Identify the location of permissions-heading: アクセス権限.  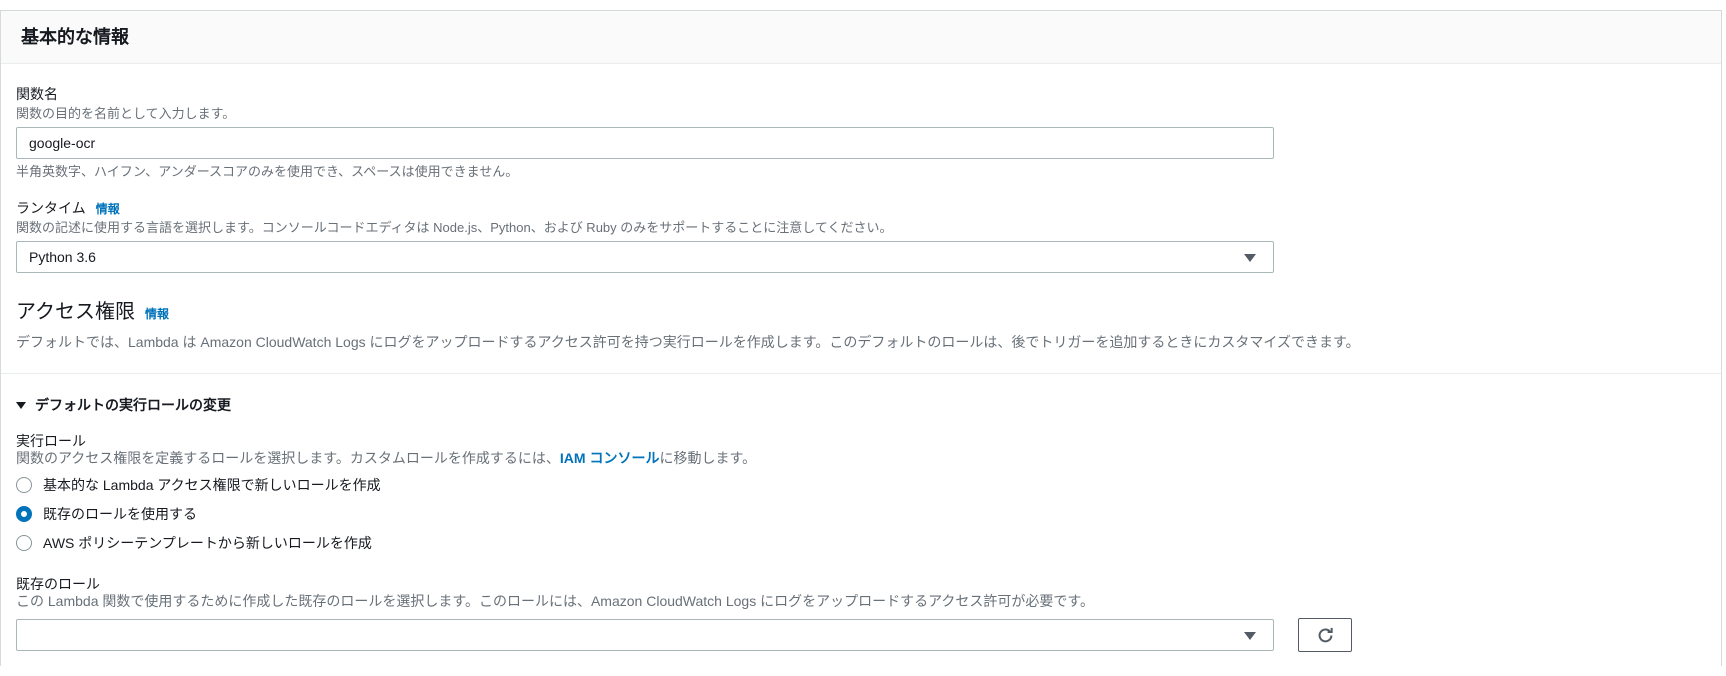
(75, 312).